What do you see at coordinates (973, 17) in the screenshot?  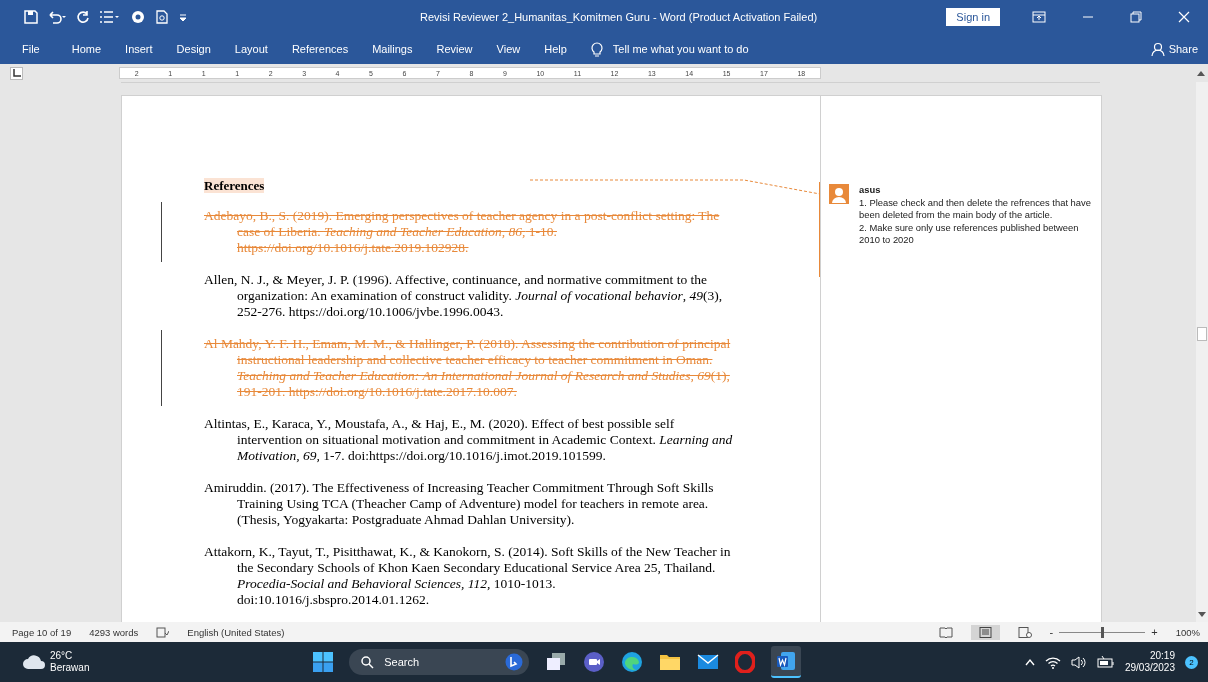 I see `sign-in-button: Sign in` at bounding box center [973, 17].